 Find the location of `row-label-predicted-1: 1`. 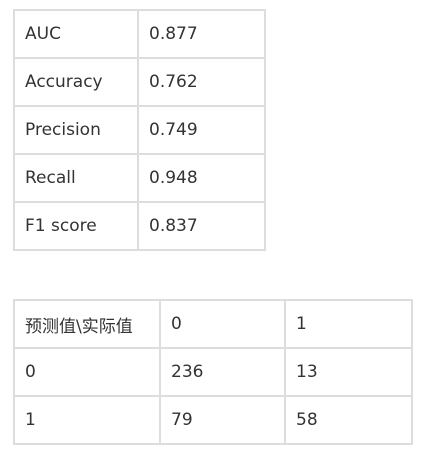

row-label-predicted-1: 1 is located at coordinates (87, 420).